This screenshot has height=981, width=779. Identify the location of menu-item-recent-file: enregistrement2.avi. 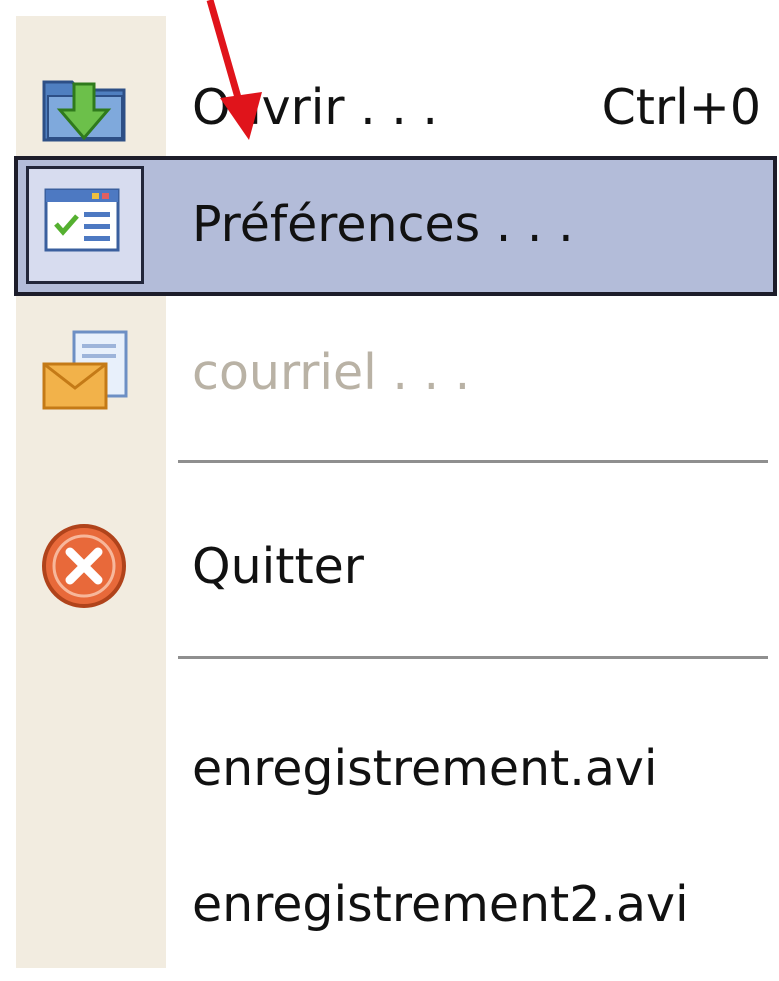
(397, 901).